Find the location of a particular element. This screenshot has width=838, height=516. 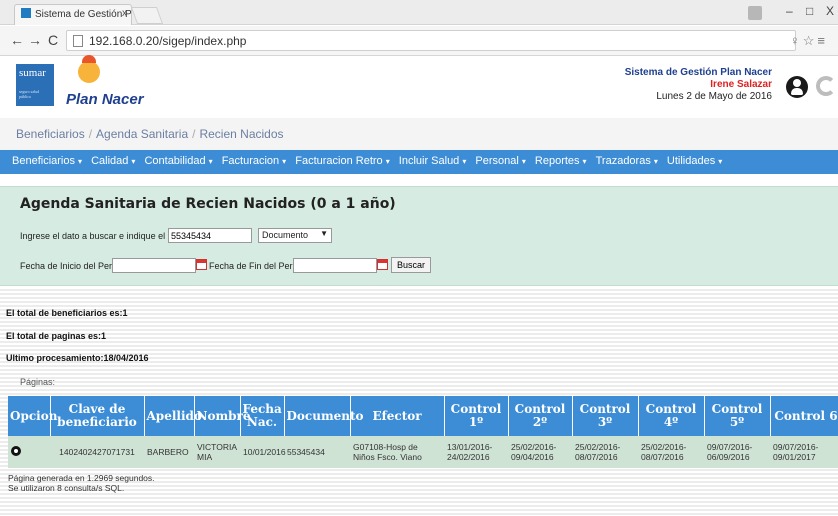

sumar-logo-sub: seguro salud pública is located at coordinates (29, 94).